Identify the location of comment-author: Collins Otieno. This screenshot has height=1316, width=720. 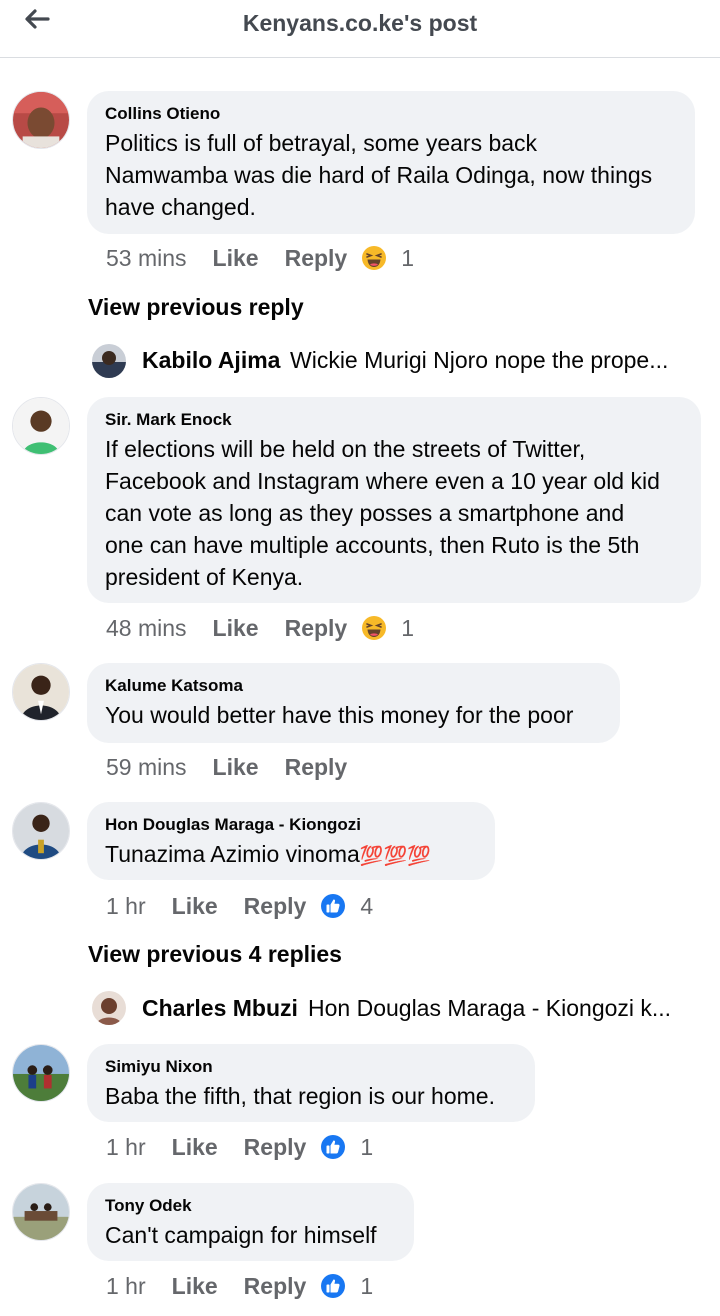
(391, 114).